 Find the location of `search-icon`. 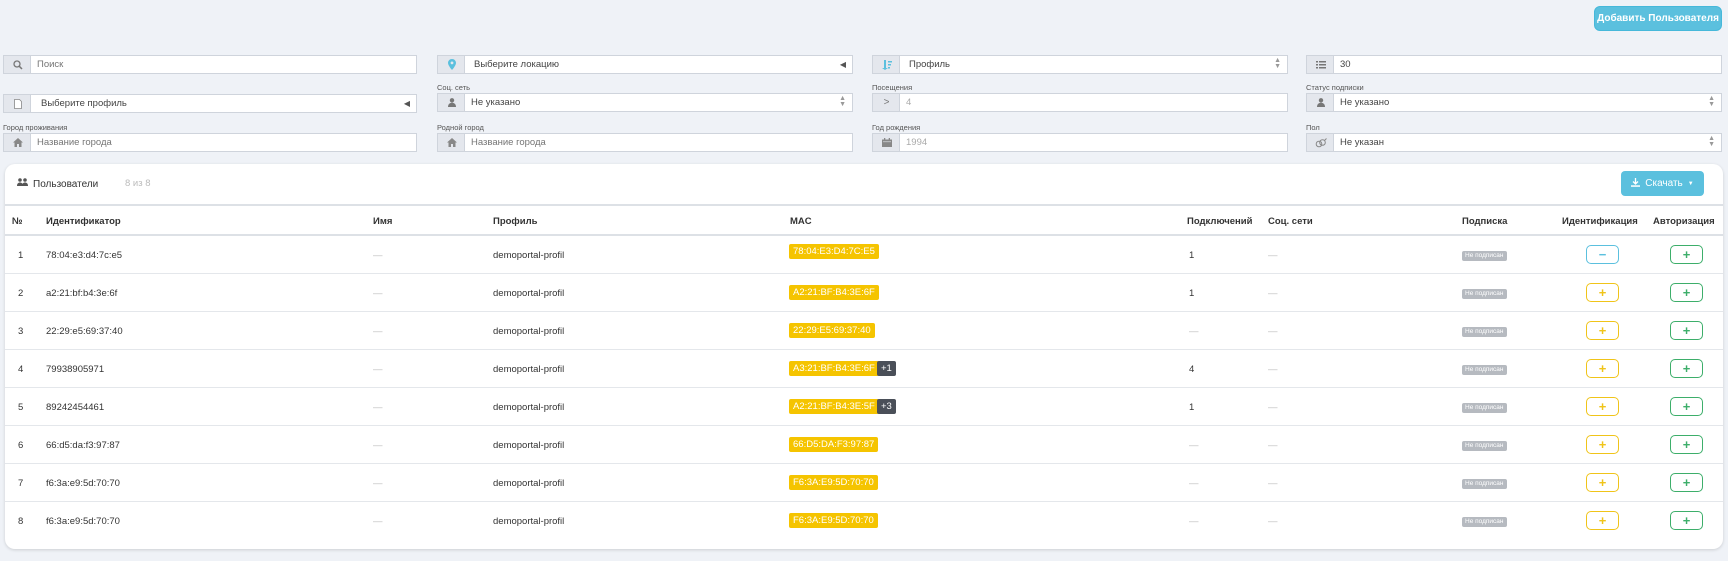

search-icon is located at coordinates (17, 64).